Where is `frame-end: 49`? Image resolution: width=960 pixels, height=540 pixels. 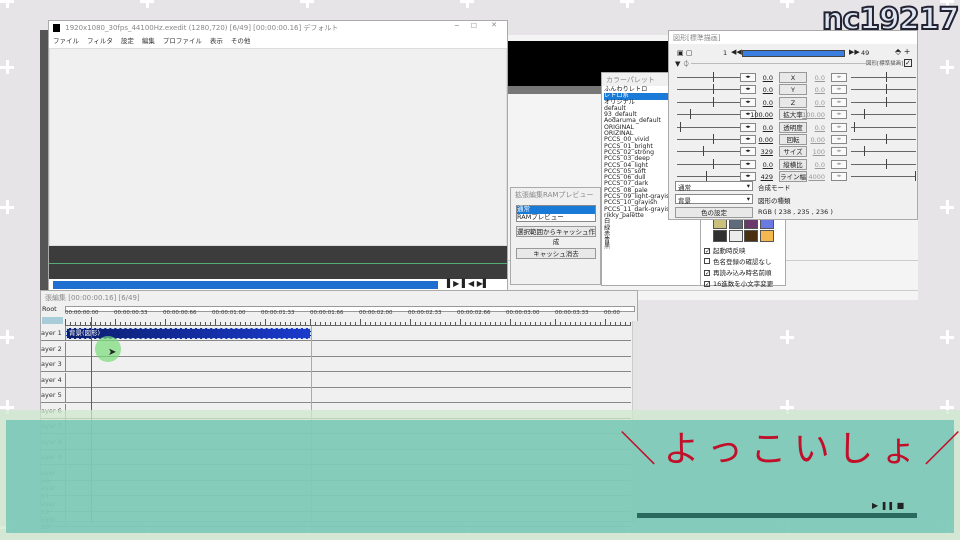
frame-end: 49 is located at coordinates (865, 53).